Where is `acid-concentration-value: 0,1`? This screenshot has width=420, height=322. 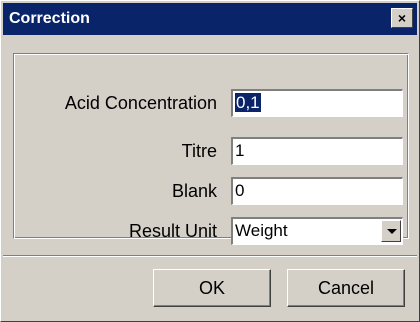
acid-concentration-value: 0,1 is located at coordinates (248, 102).